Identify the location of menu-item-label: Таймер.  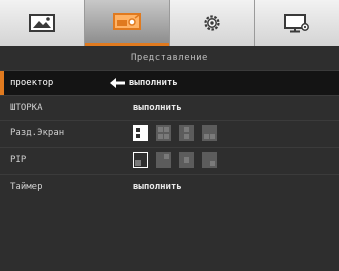
(26, 187).